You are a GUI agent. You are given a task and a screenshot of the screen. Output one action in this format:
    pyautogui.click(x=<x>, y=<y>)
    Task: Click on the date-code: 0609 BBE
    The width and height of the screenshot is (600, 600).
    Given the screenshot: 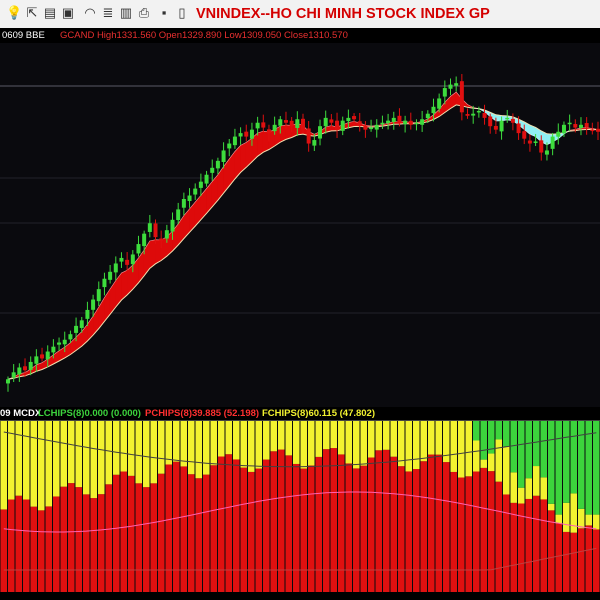 What is the action you would take?
    pyautogui.click(x=23, y=35)
    